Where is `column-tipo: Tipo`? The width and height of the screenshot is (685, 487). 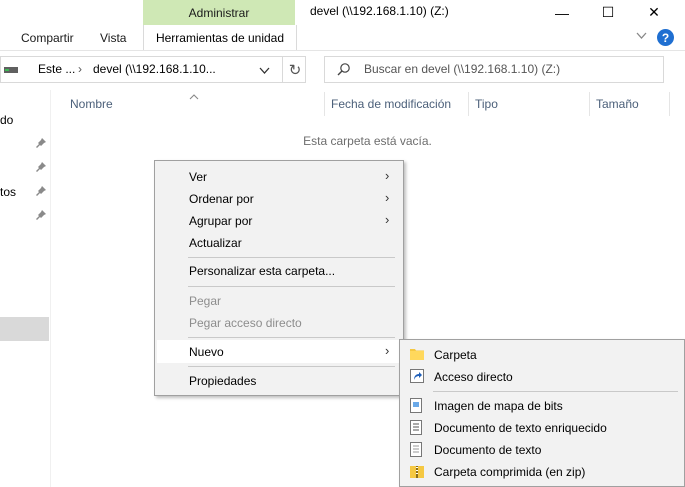
column-tipo: Tipo is located at coordinates (486, 104).